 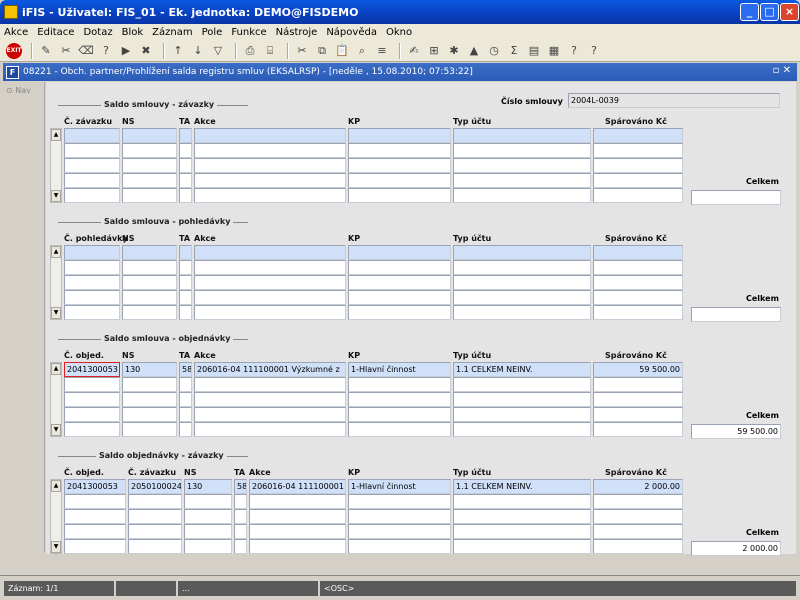 I want to click on sum-icon: Σ, so click(x=514, y=51).